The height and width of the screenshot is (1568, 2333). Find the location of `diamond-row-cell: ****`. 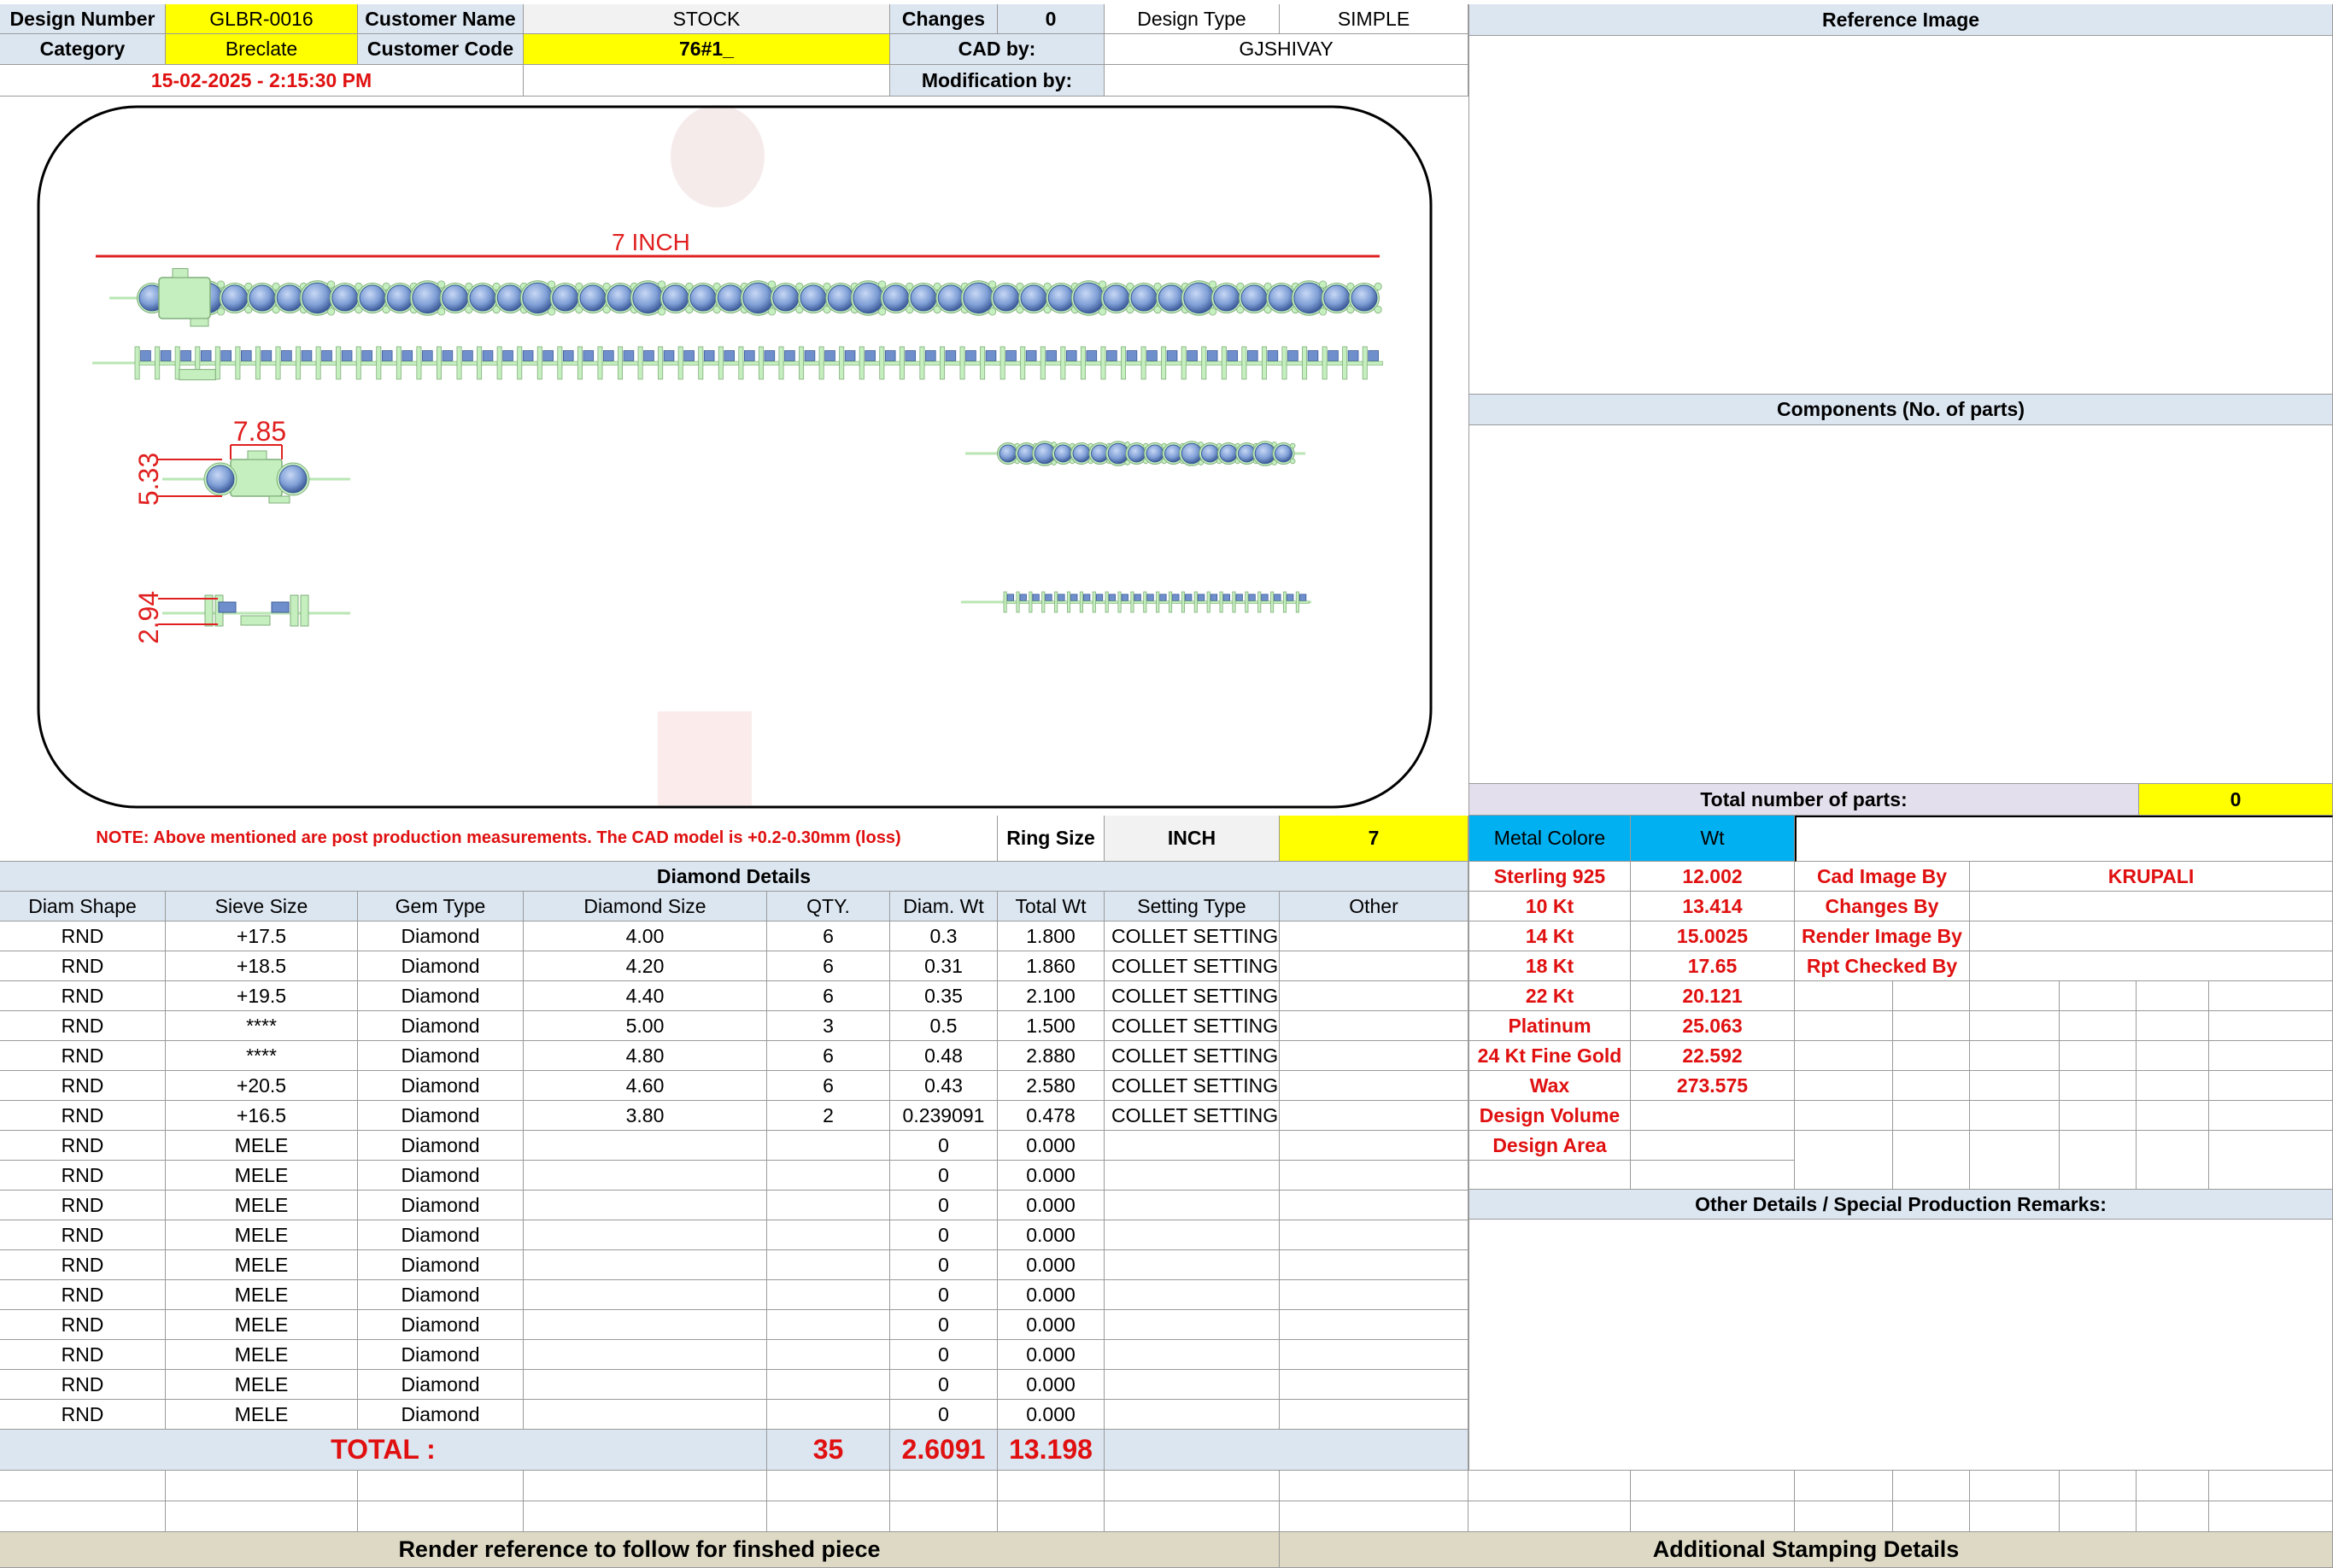

diamond-row-cell: **** is located at coordinates (262, 1026).